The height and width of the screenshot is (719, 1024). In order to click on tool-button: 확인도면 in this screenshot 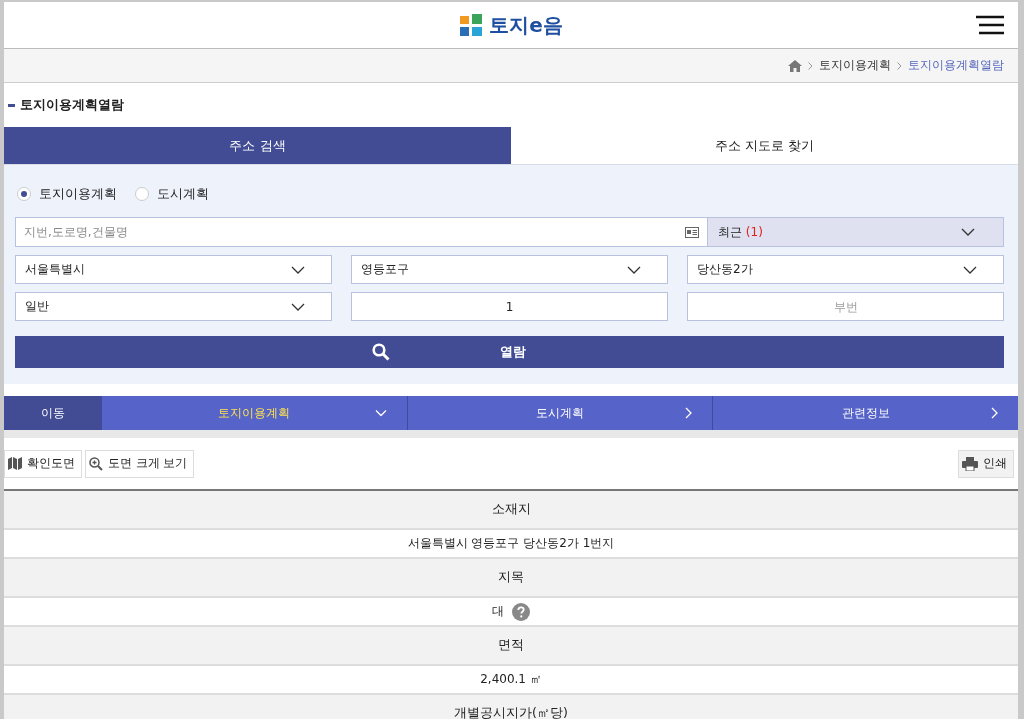, I will do `click(43, 463)`.